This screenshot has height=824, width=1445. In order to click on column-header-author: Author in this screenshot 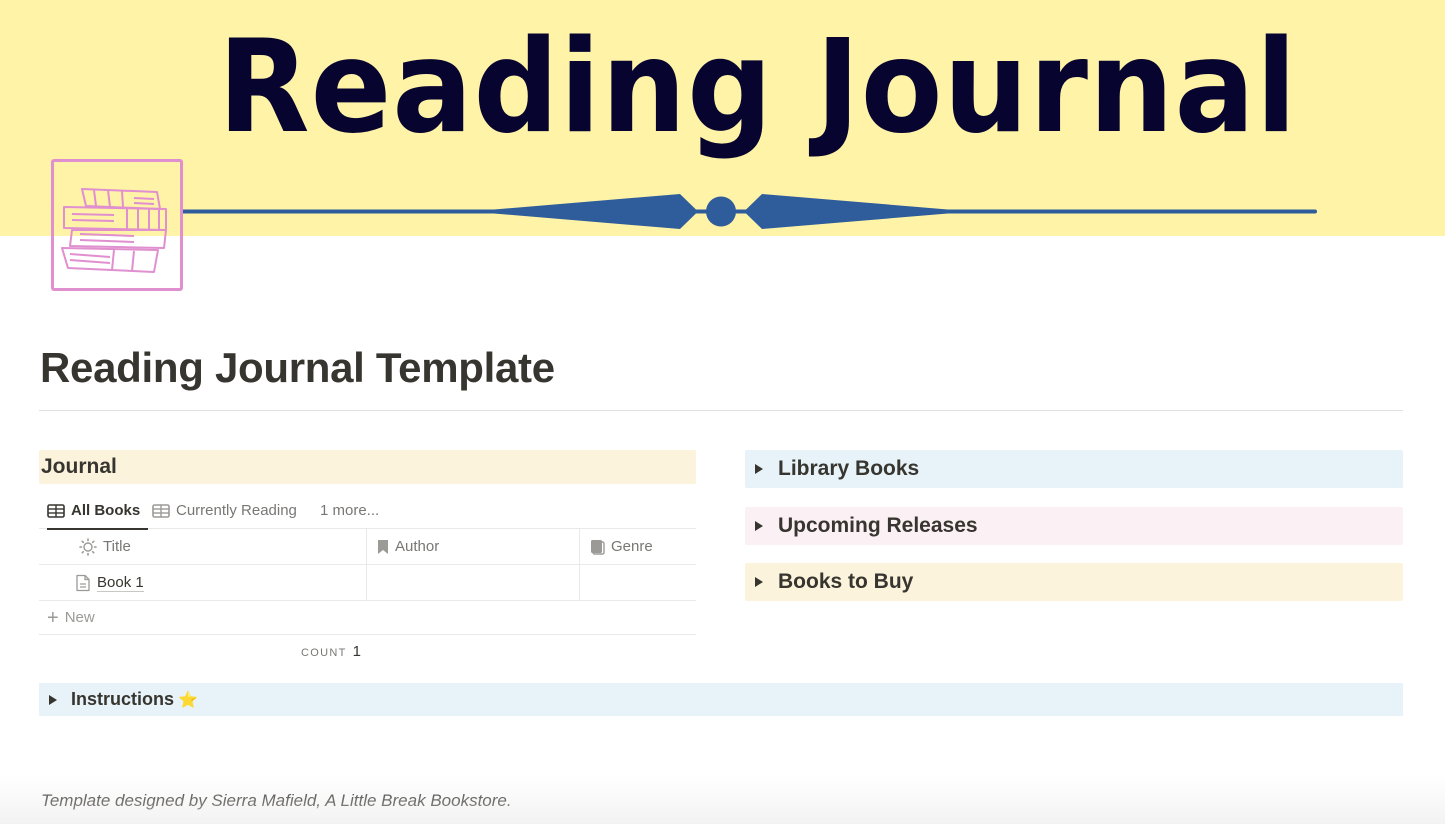, I will do `click(473, 546)`.